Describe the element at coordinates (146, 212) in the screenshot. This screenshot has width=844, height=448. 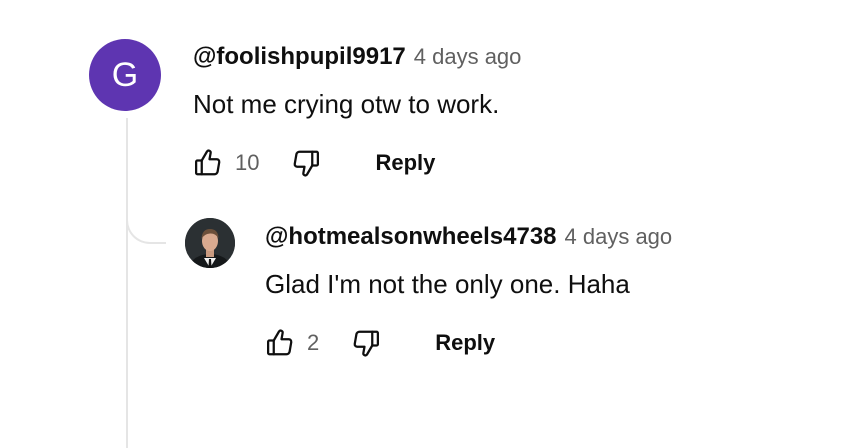
I see `thread-connector` at that location.